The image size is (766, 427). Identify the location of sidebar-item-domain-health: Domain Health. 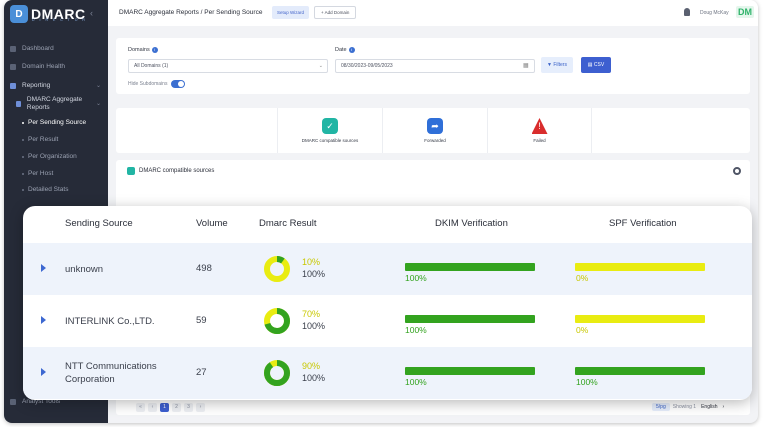
(37, 66).